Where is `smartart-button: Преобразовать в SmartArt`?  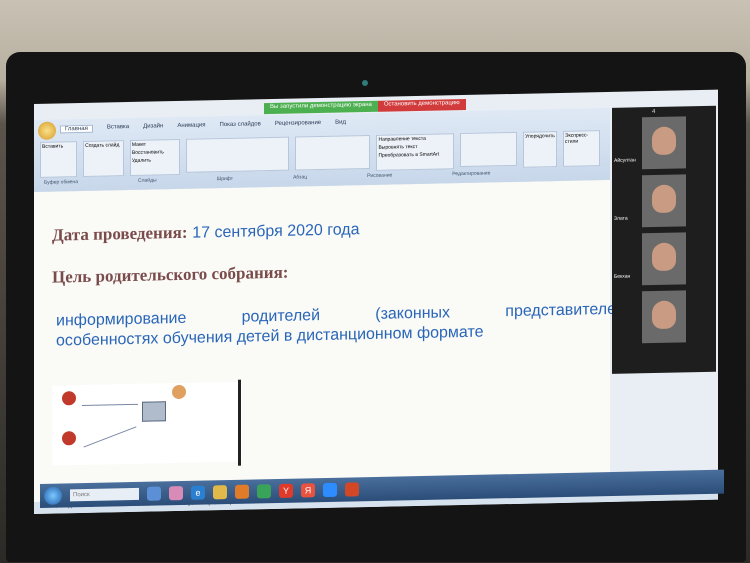
smartart-button: Преобразовать в SmartArt is located at coordinates (415, 155).